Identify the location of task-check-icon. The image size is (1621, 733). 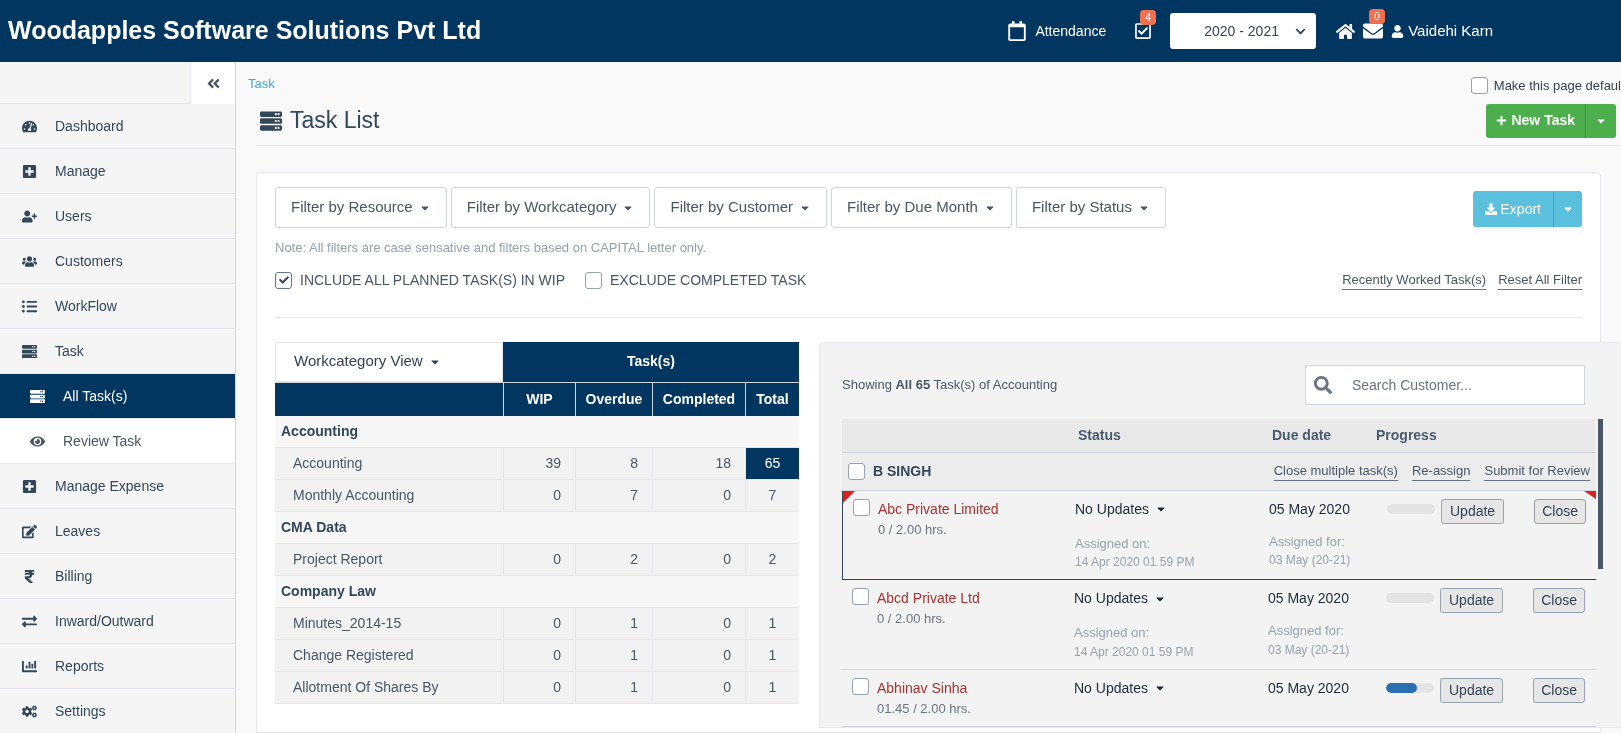
(1143, 31).